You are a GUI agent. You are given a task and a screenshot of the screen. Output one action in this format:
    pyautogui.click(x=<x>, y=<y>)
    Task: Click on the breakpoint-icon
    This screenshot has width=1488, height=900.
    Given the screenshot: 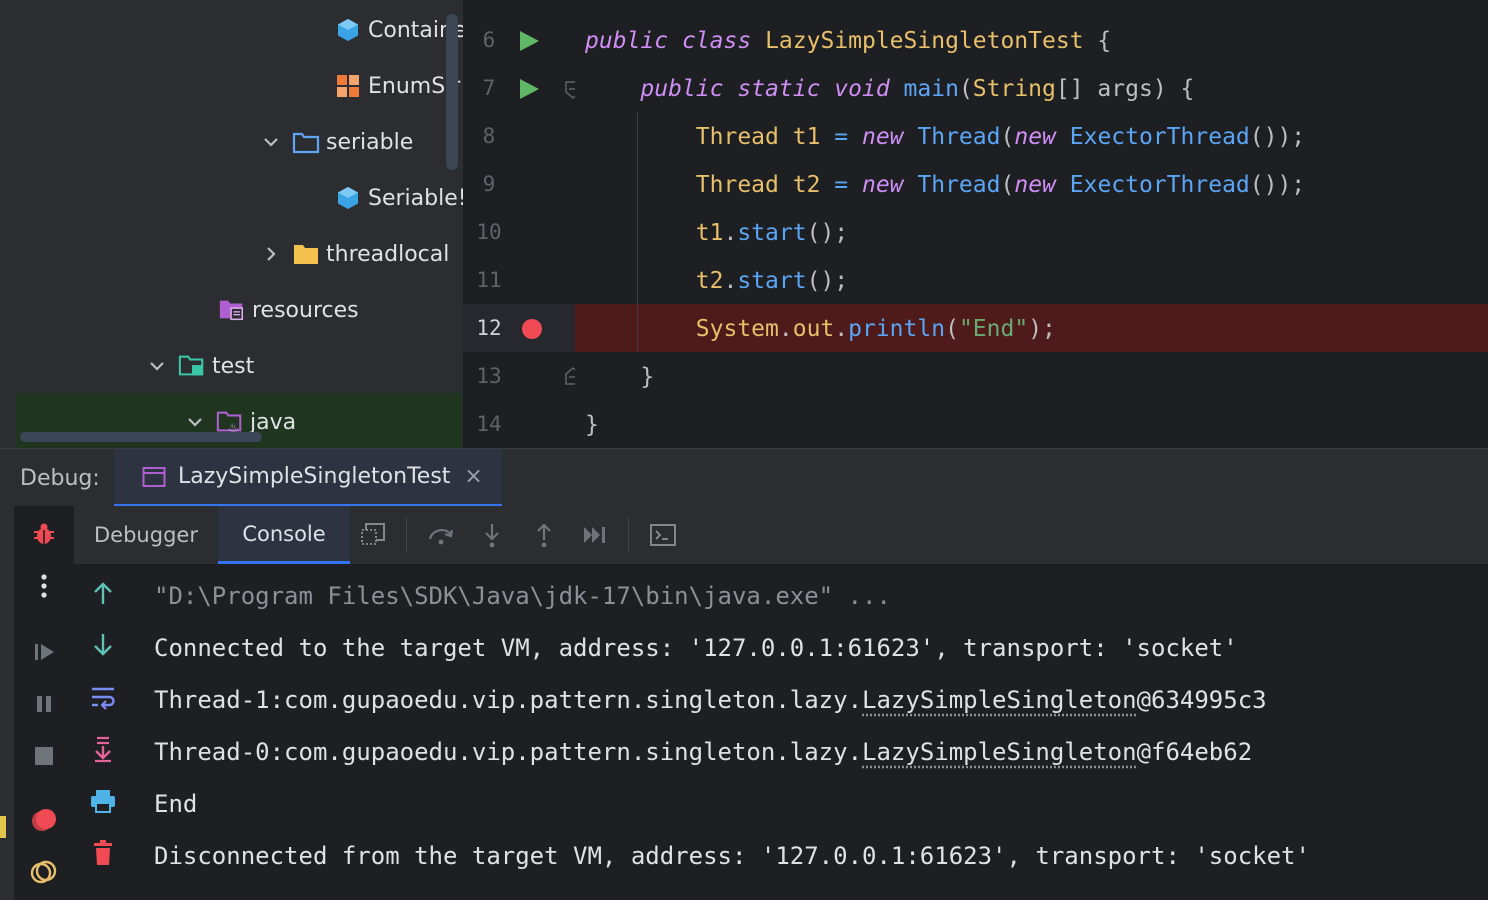 What is the action you would take?
    pyautogui.click(x=532, y=329)
    